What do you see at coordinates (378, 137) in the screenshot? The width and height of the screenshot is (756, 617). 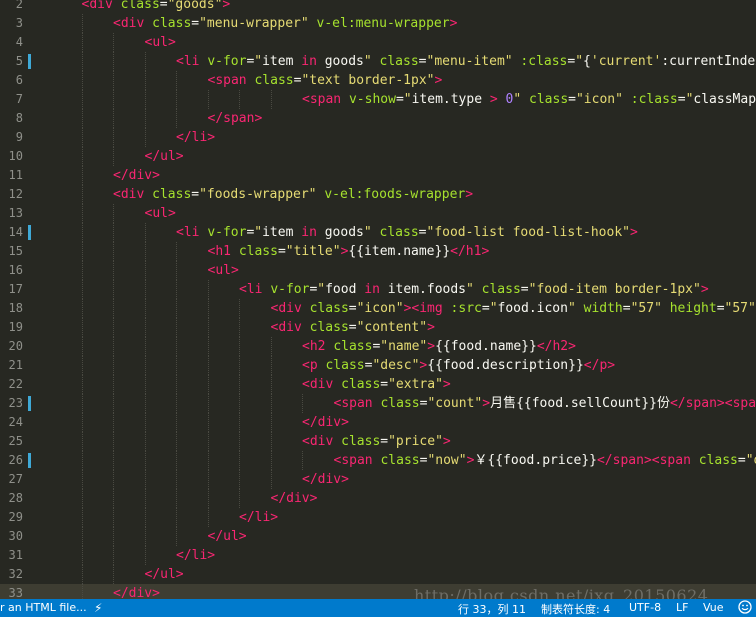 I see `code-line: 9 </li>` at bounding box center [378, 137].